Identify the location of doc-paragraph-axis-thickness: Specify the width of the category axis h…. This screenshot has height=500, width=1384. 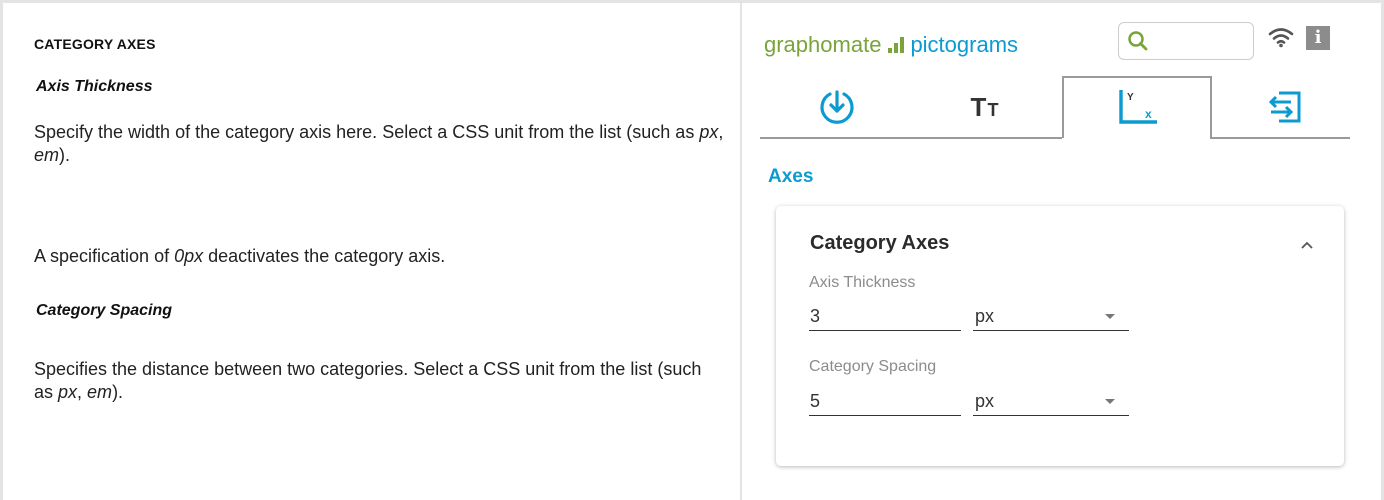
(379, 144).